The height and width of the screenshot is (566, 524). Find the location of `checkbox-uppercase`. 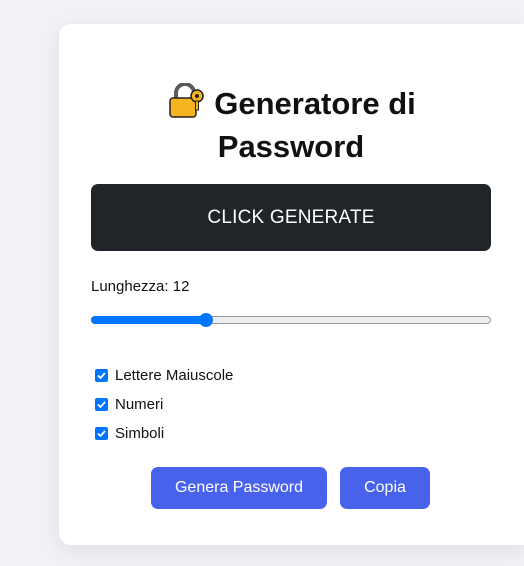

checkbox-uppercase is located at coordinates (101, 375).